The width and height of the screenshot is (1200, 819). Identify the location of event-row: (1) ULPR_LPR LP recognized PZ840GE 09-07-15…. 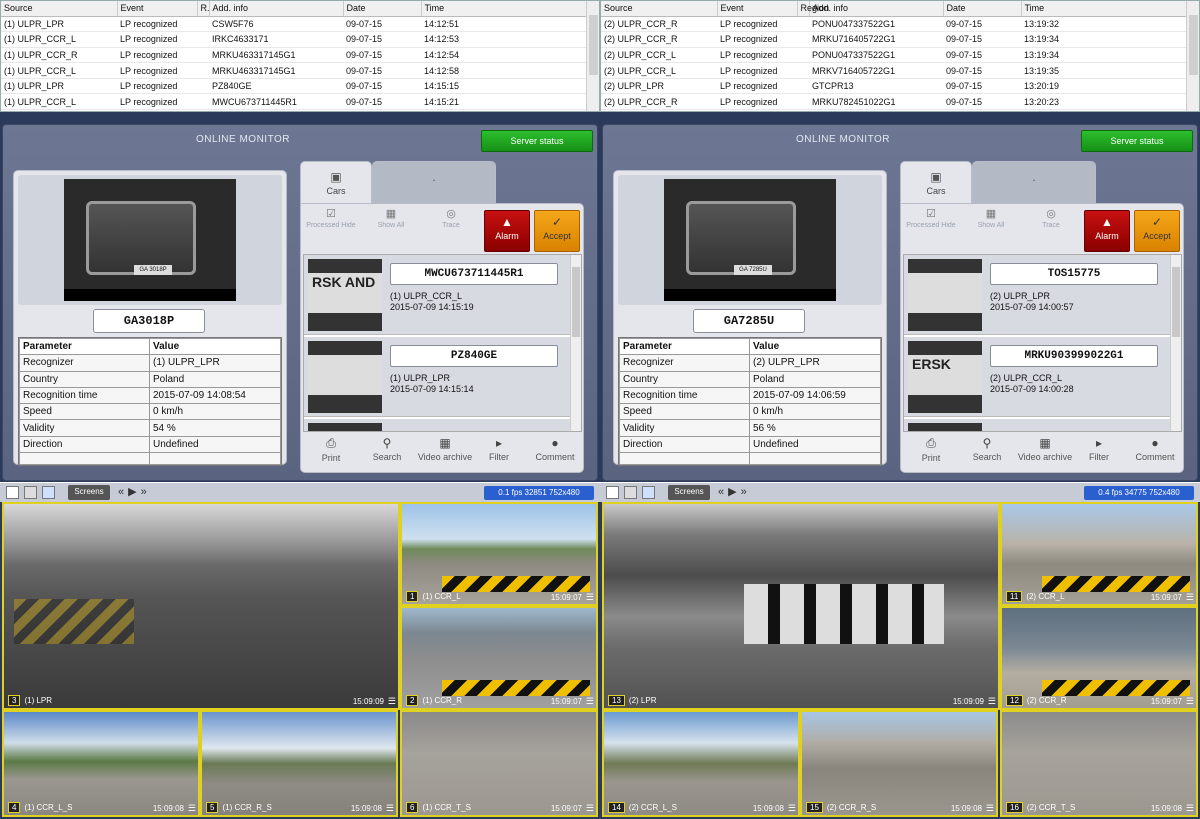
(294, 86).